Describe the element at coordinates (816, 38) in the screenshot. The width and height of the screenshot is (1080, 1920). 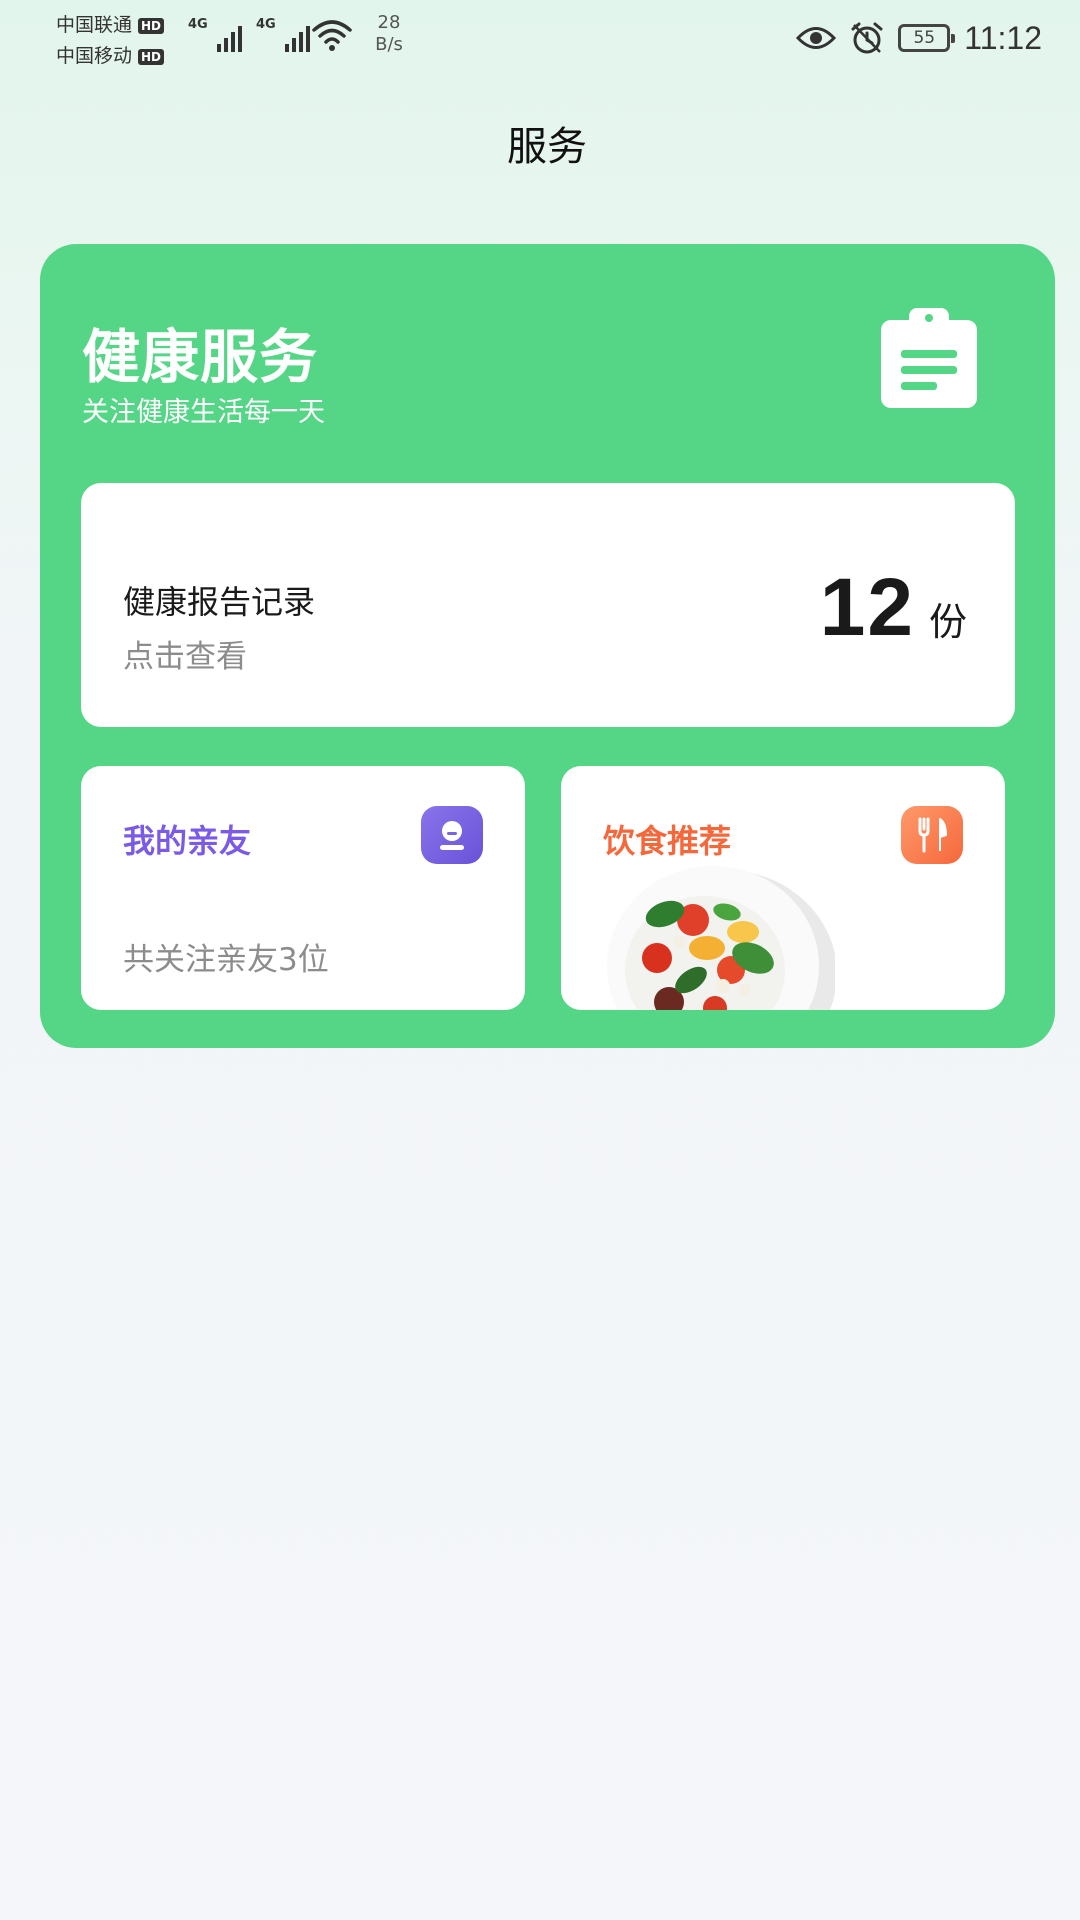
I see `eye-icon` at that location.